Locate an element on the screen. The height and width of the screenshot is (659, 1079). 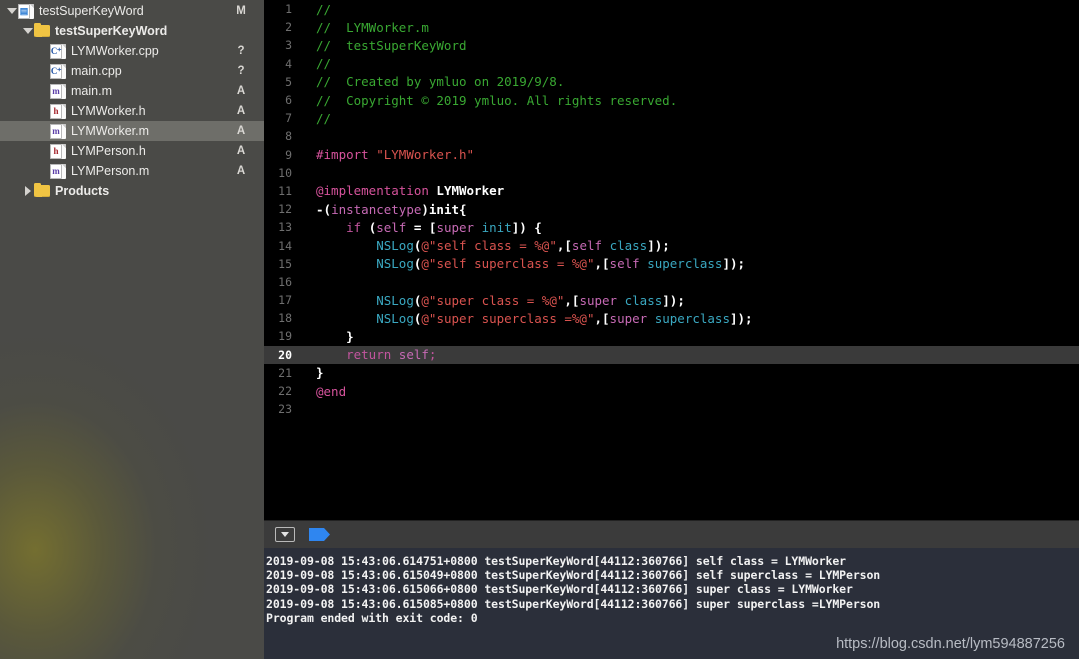
sidebar-item-lymperson-m: m LYMPerson.m A is located at coordinates (132, 171).